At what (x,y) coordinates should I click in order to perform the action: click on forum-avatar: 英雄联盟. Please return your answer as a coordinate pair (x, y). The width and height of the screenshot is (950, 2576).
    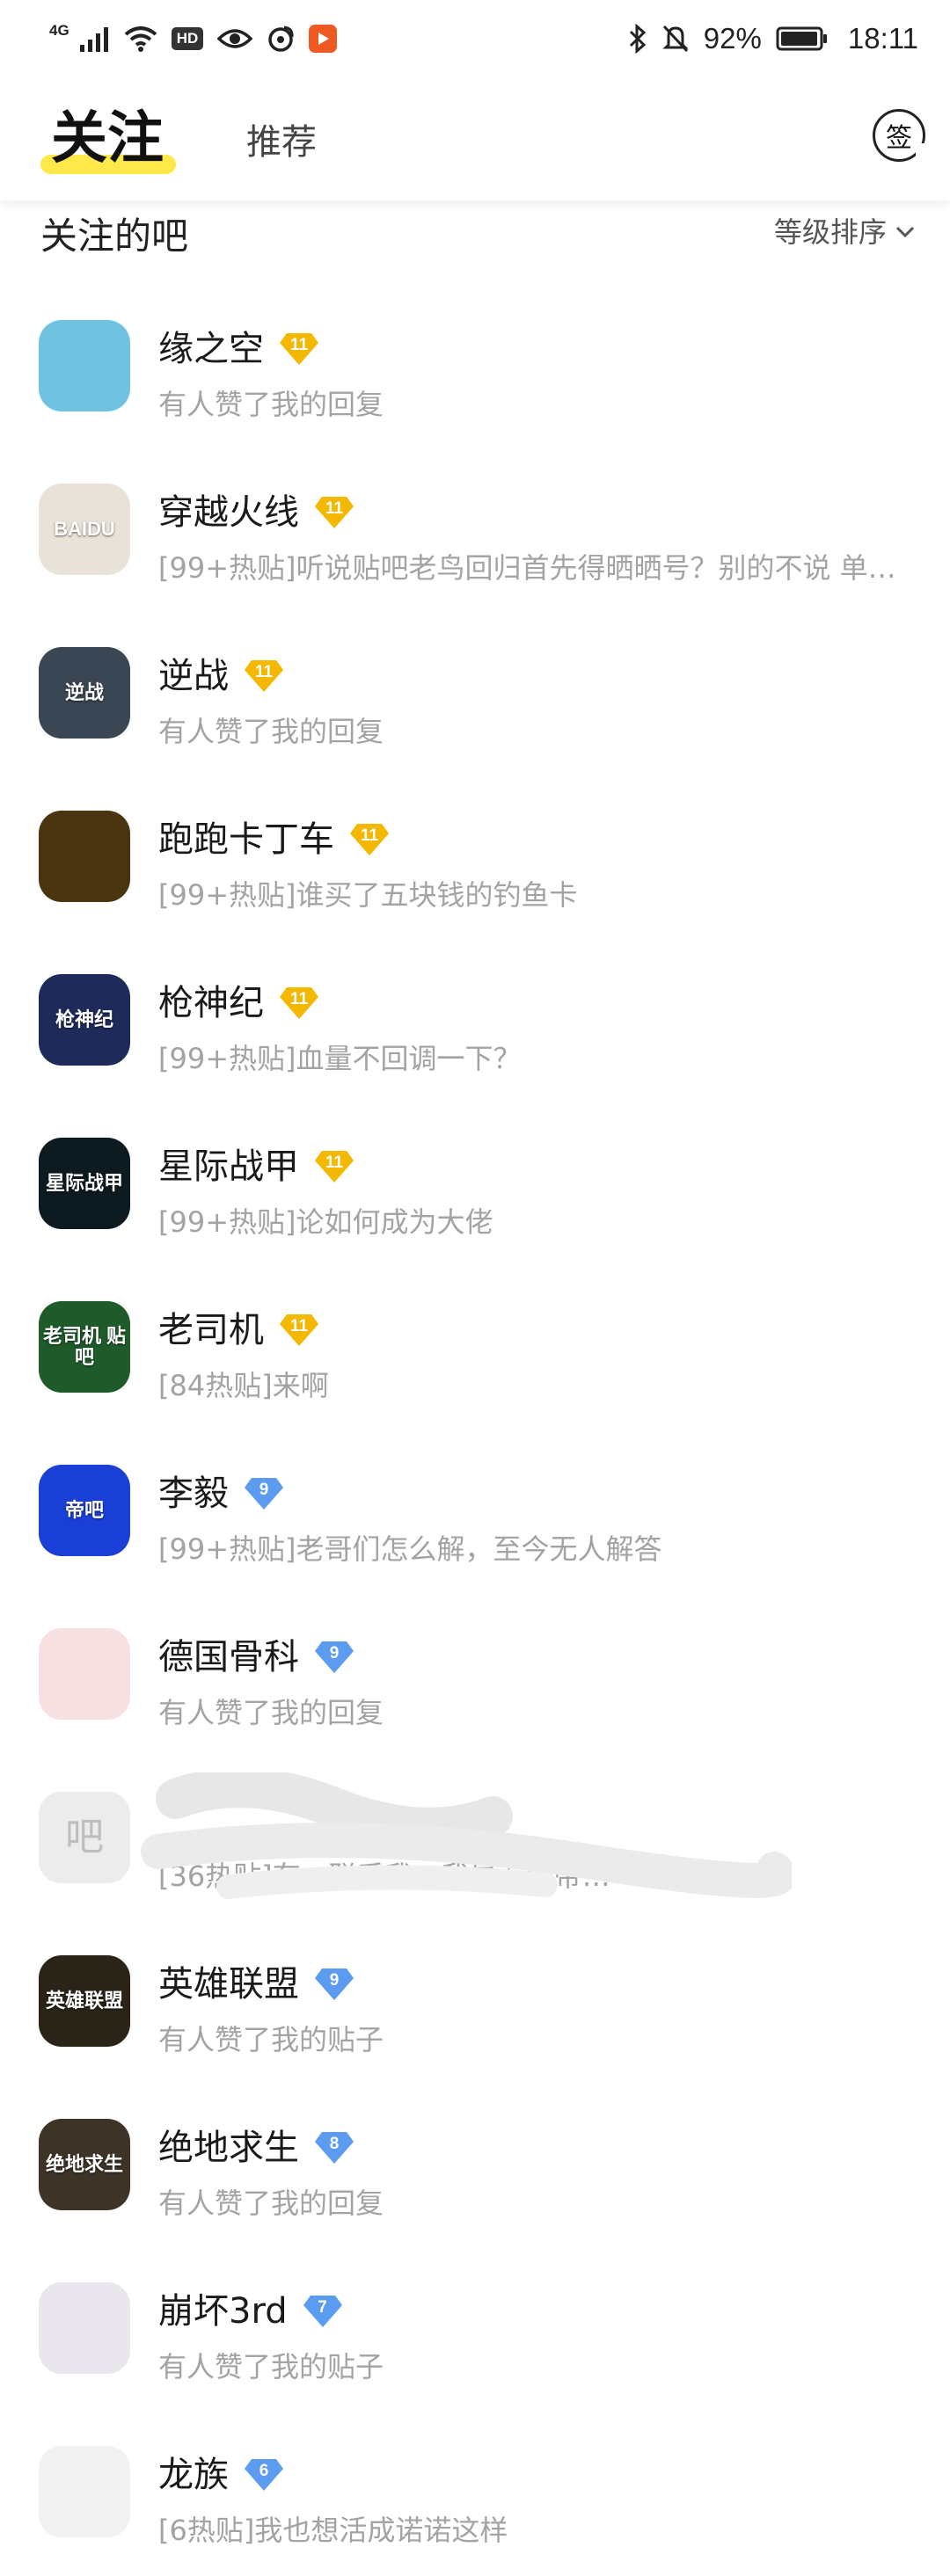
    Looking at the image, I should click on (84, 2001).